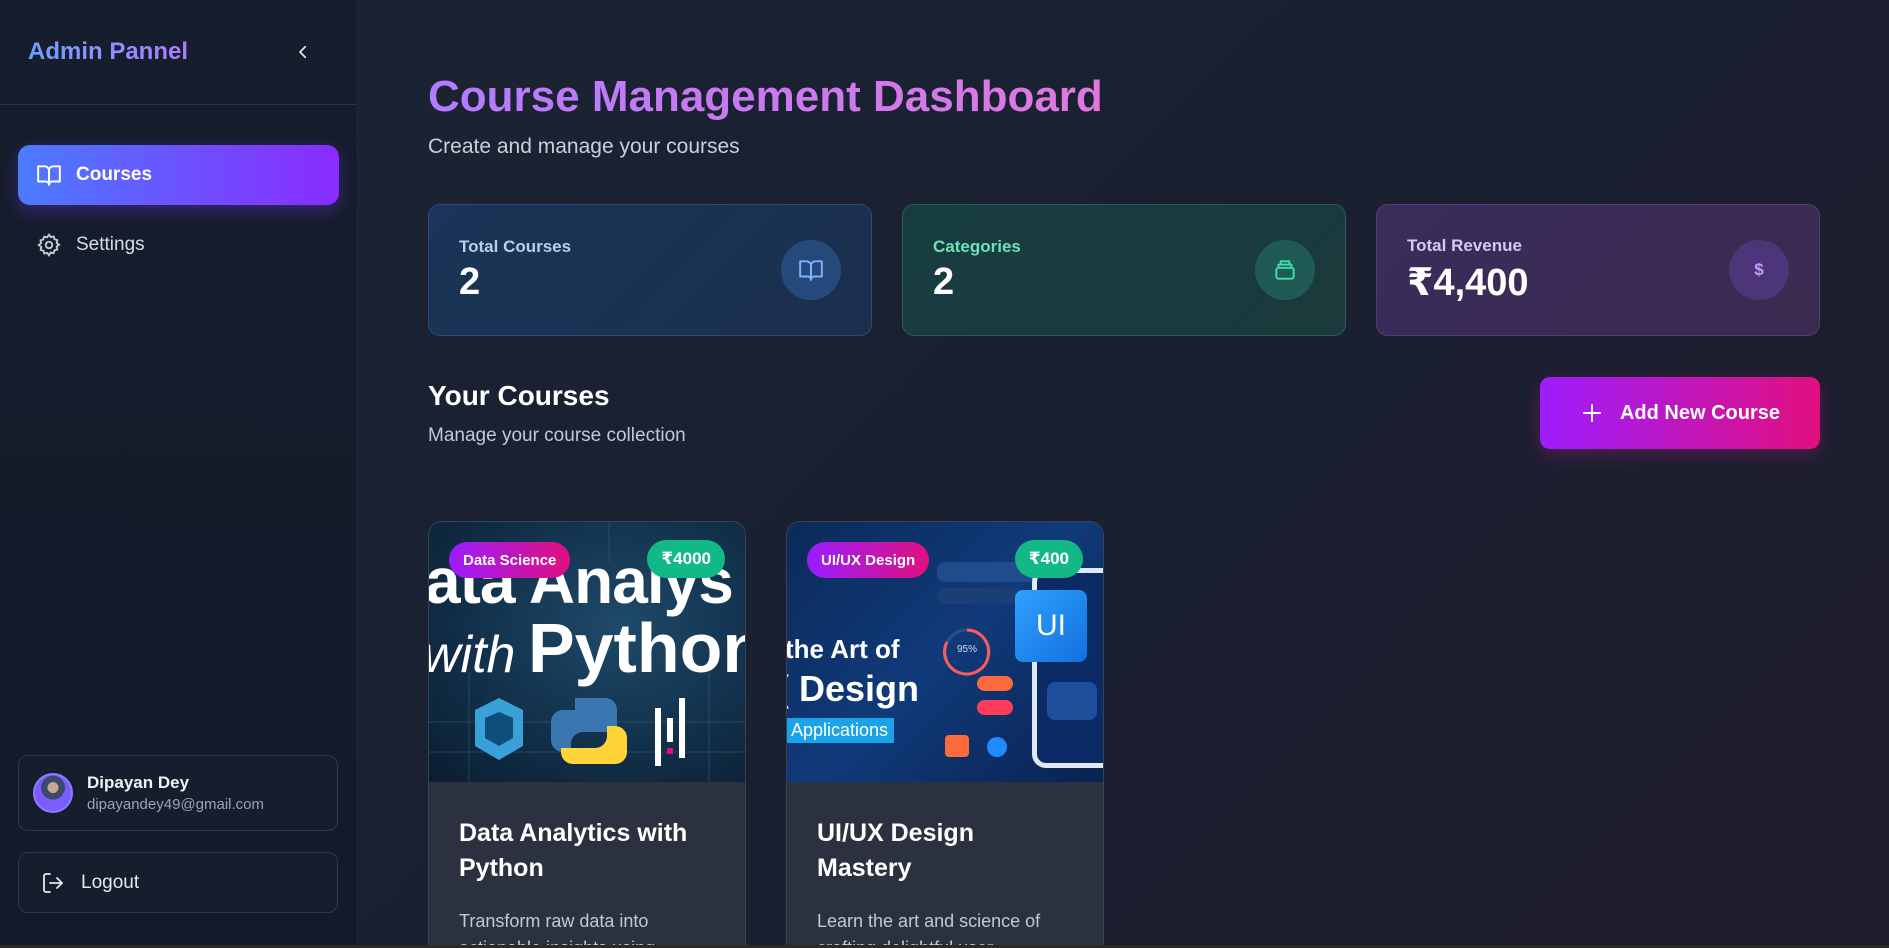 The height and width of the screenshot is (948, 1889). I want to click on stat-label: Total Revenue, so click(1464, 245).